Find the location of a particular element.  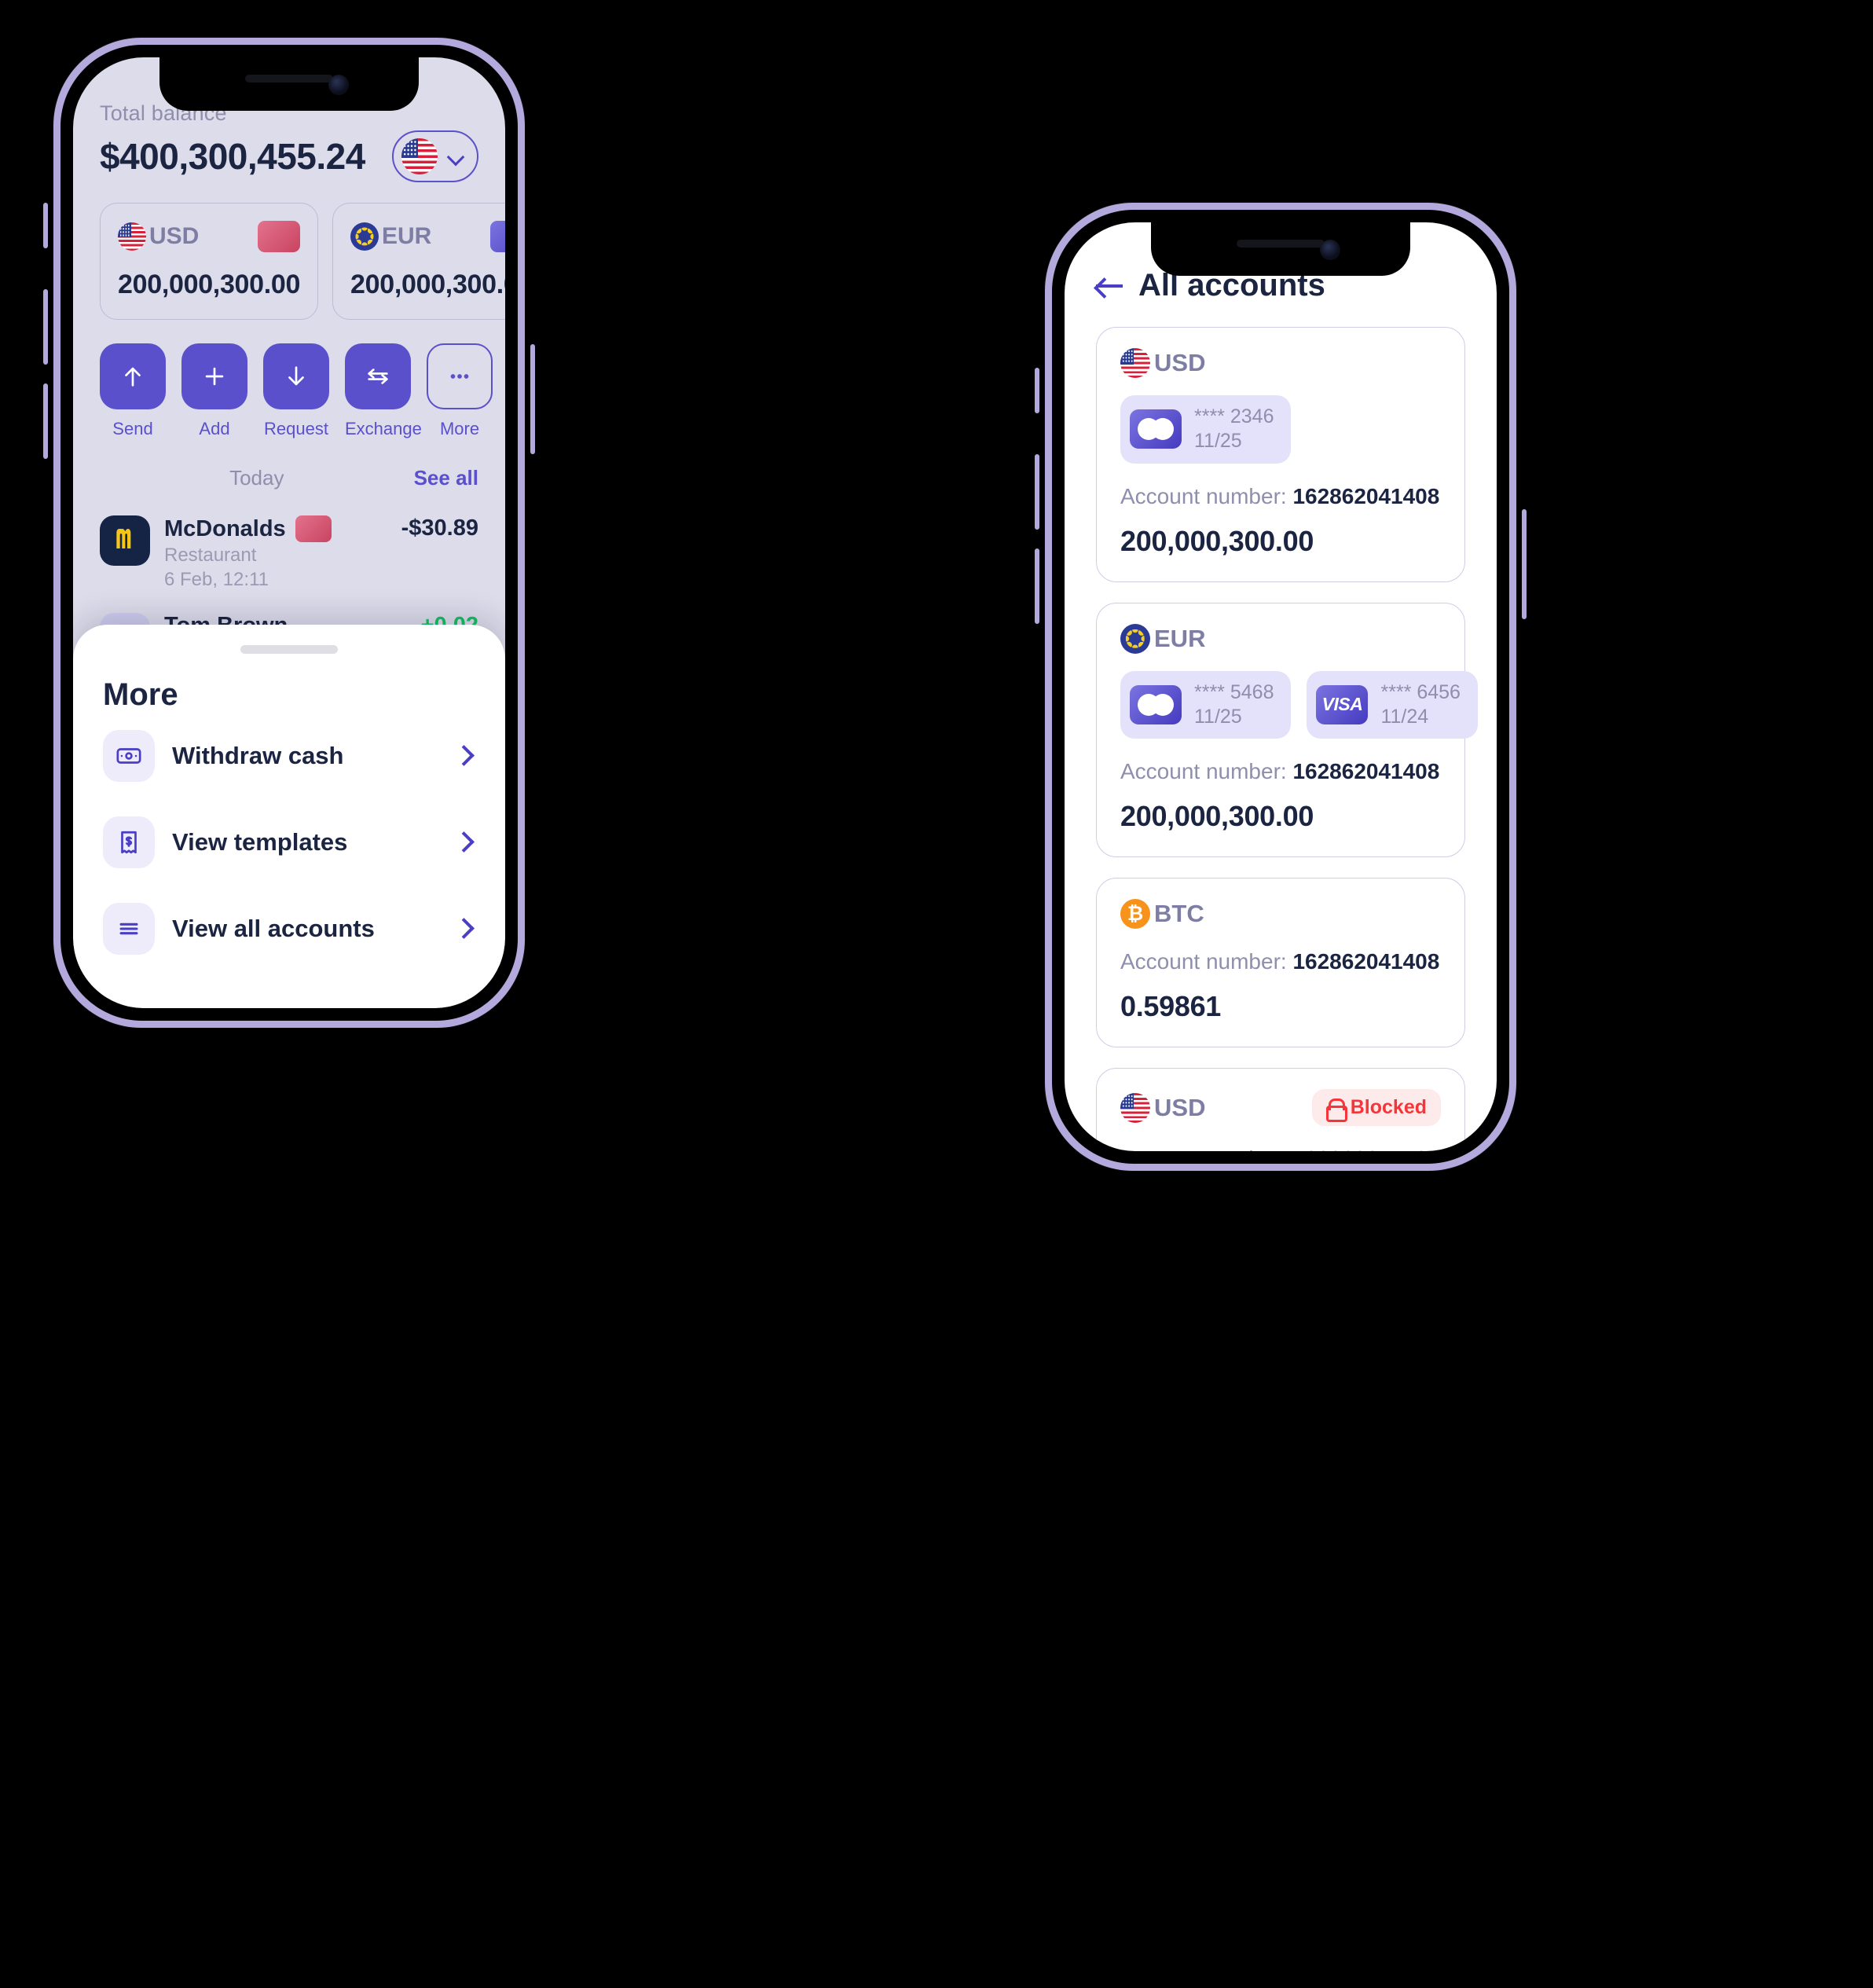

sheet-item-view-all-accounts: View all accounts is located at coordinates (289, 929).